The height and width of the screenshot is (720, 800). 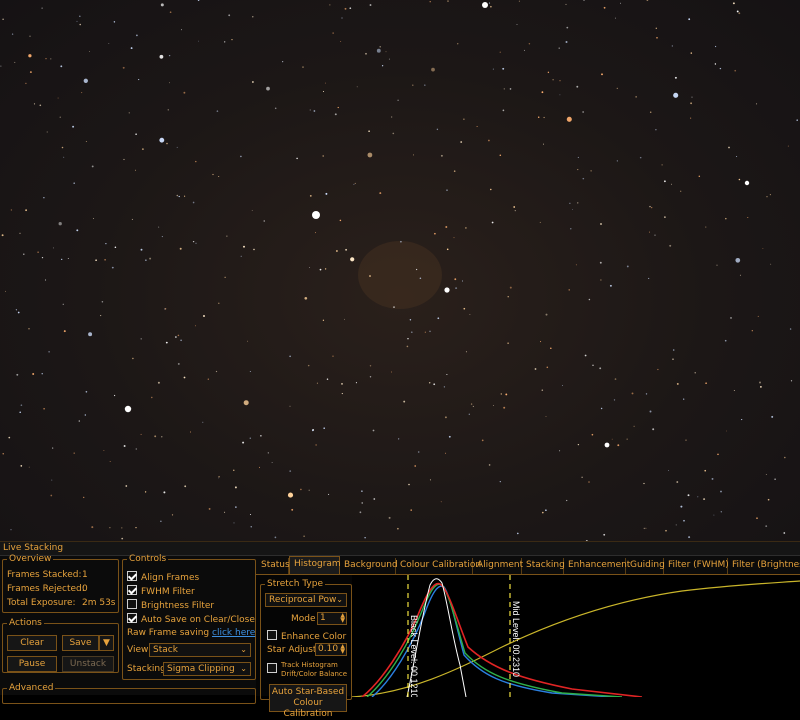 What do you see at coordinates (315, 565) in the screenshot?
I see `tab-histogram: Histogram` at bounding box center [315, 565].